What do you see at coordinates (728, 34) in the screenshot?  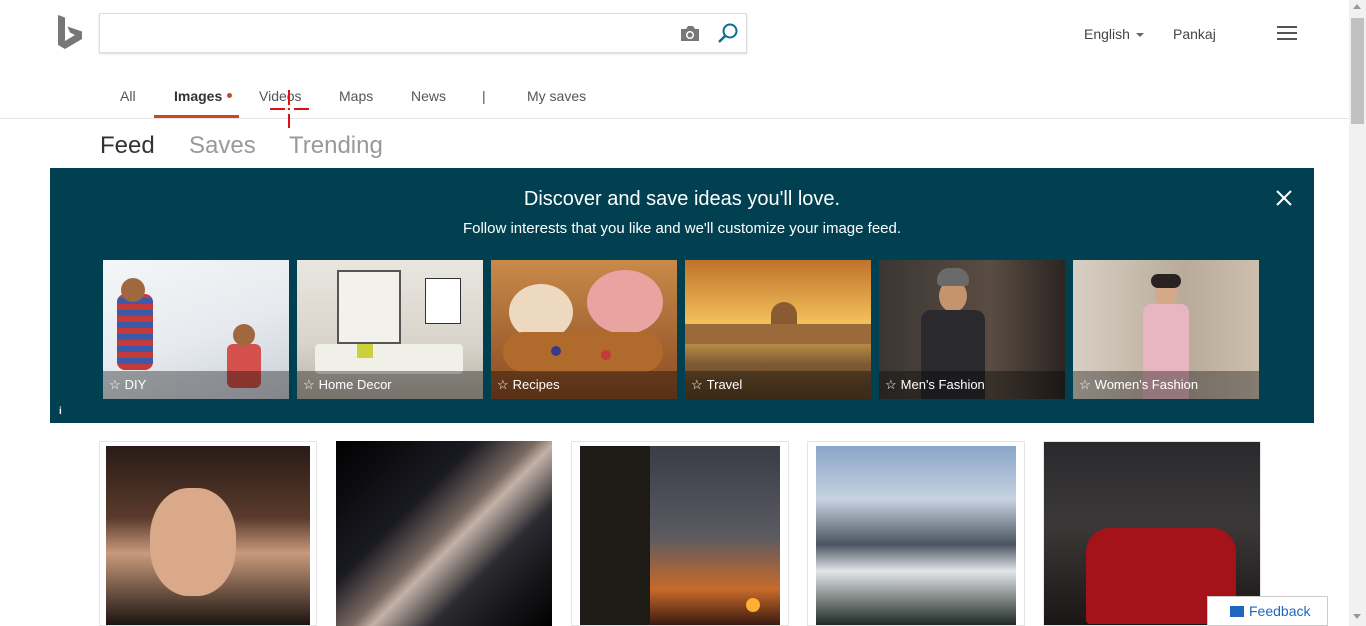 I see `search-icon` at bounding box center [728, 34].